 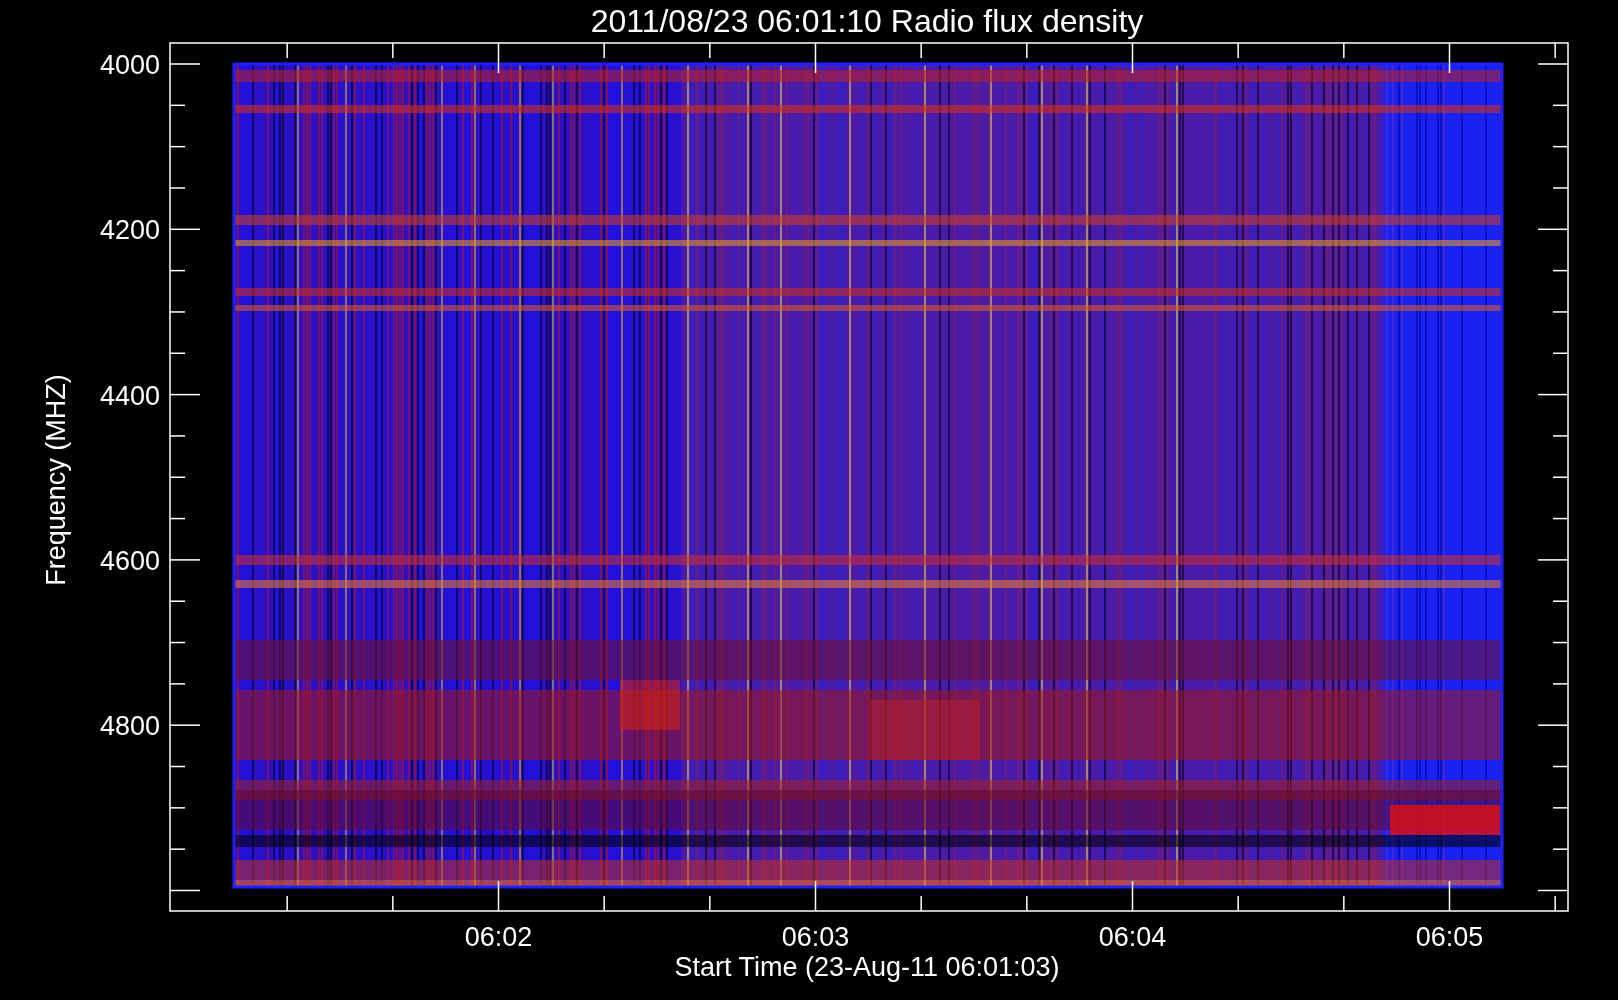 I want to click on axis-tick-label: 4600, so click(x=129, y=560).